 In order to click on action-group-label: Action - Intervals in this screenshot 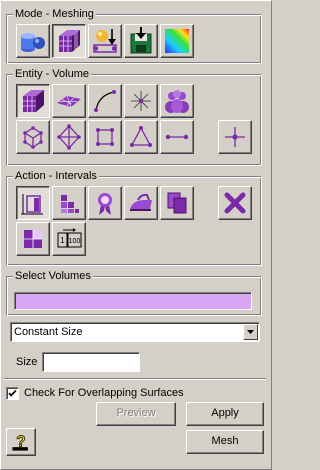, I will do `click(56, 176)`.